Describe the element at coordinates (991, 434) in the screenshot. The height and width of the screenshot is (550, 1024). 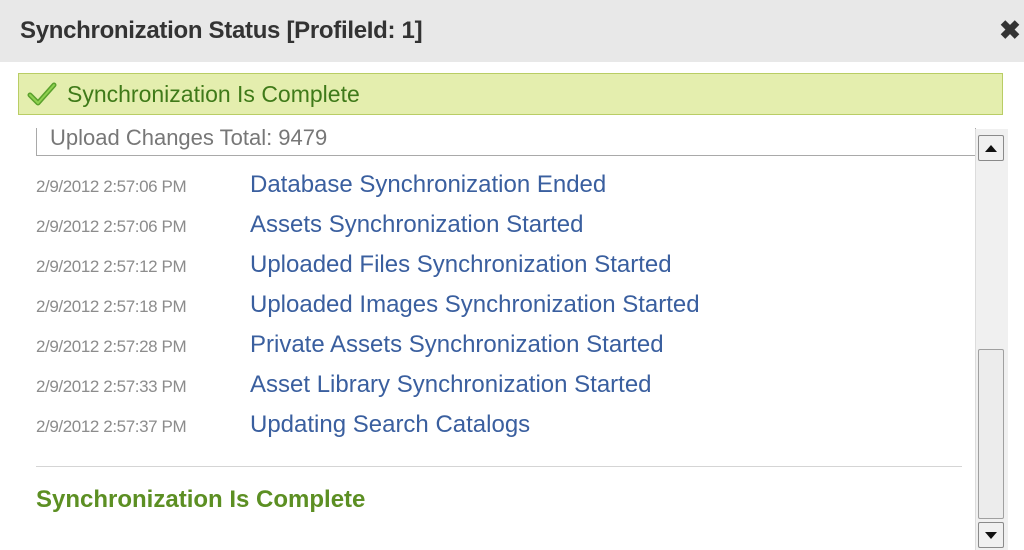
I see `scrollbar-thumb` at that location.